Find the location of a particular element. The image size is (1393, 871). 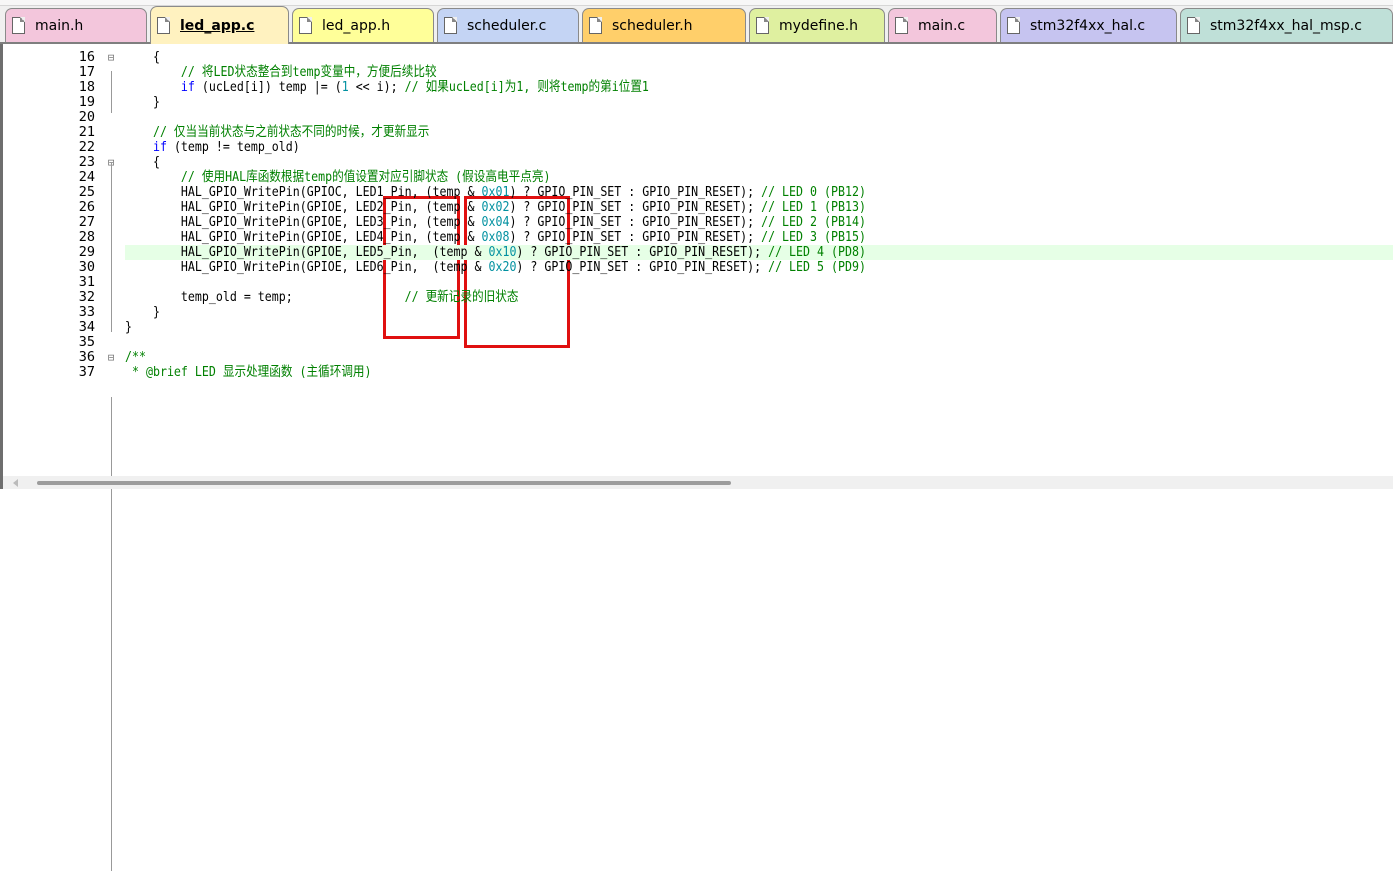

file-tab-scheduler-c: scheduler.c is located at coordinates (508, 25).